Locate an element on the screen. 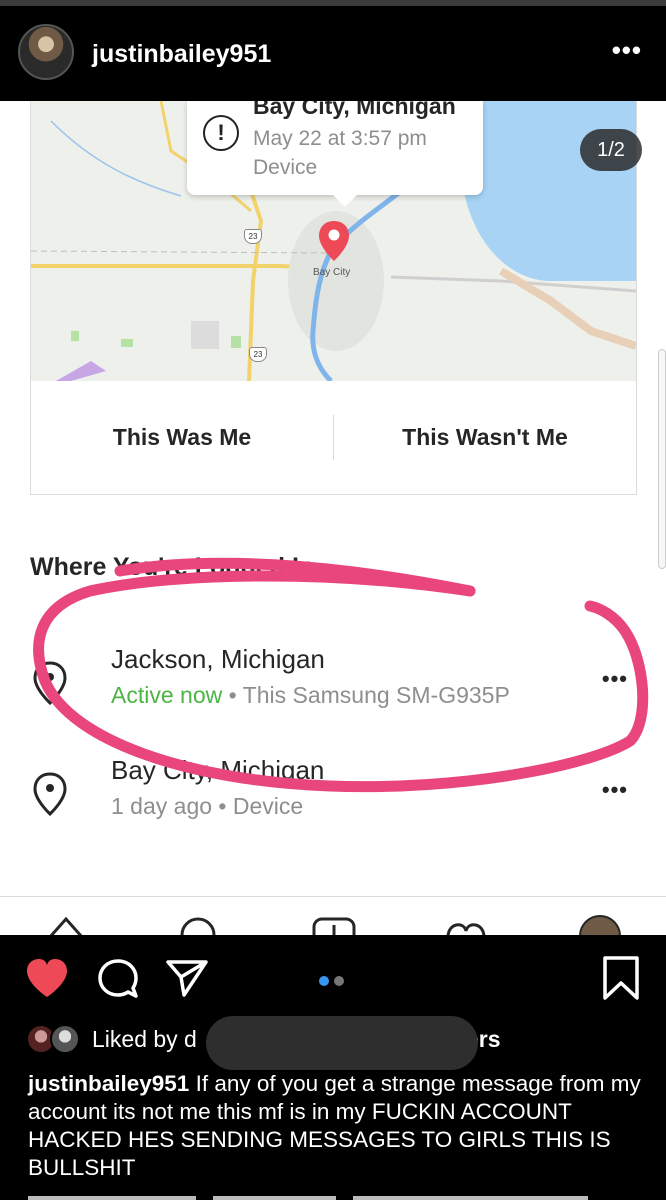  session-meta: 1 day ago • Device is located at coordinates (207, 806).